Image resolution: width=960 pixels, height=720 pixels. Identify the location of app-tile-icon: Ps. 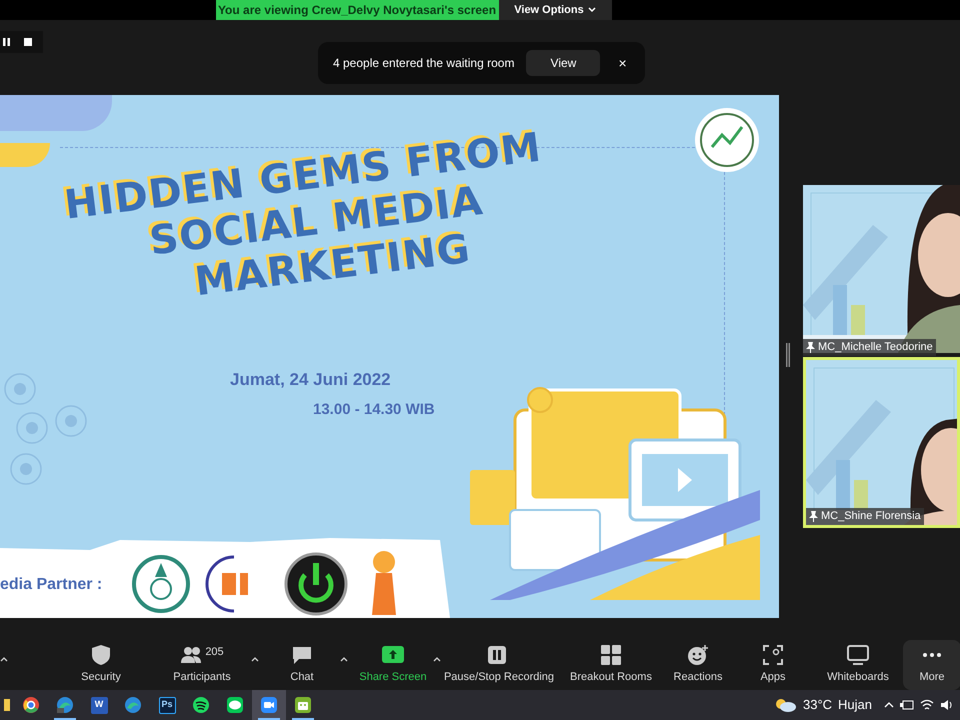
(167, 705).